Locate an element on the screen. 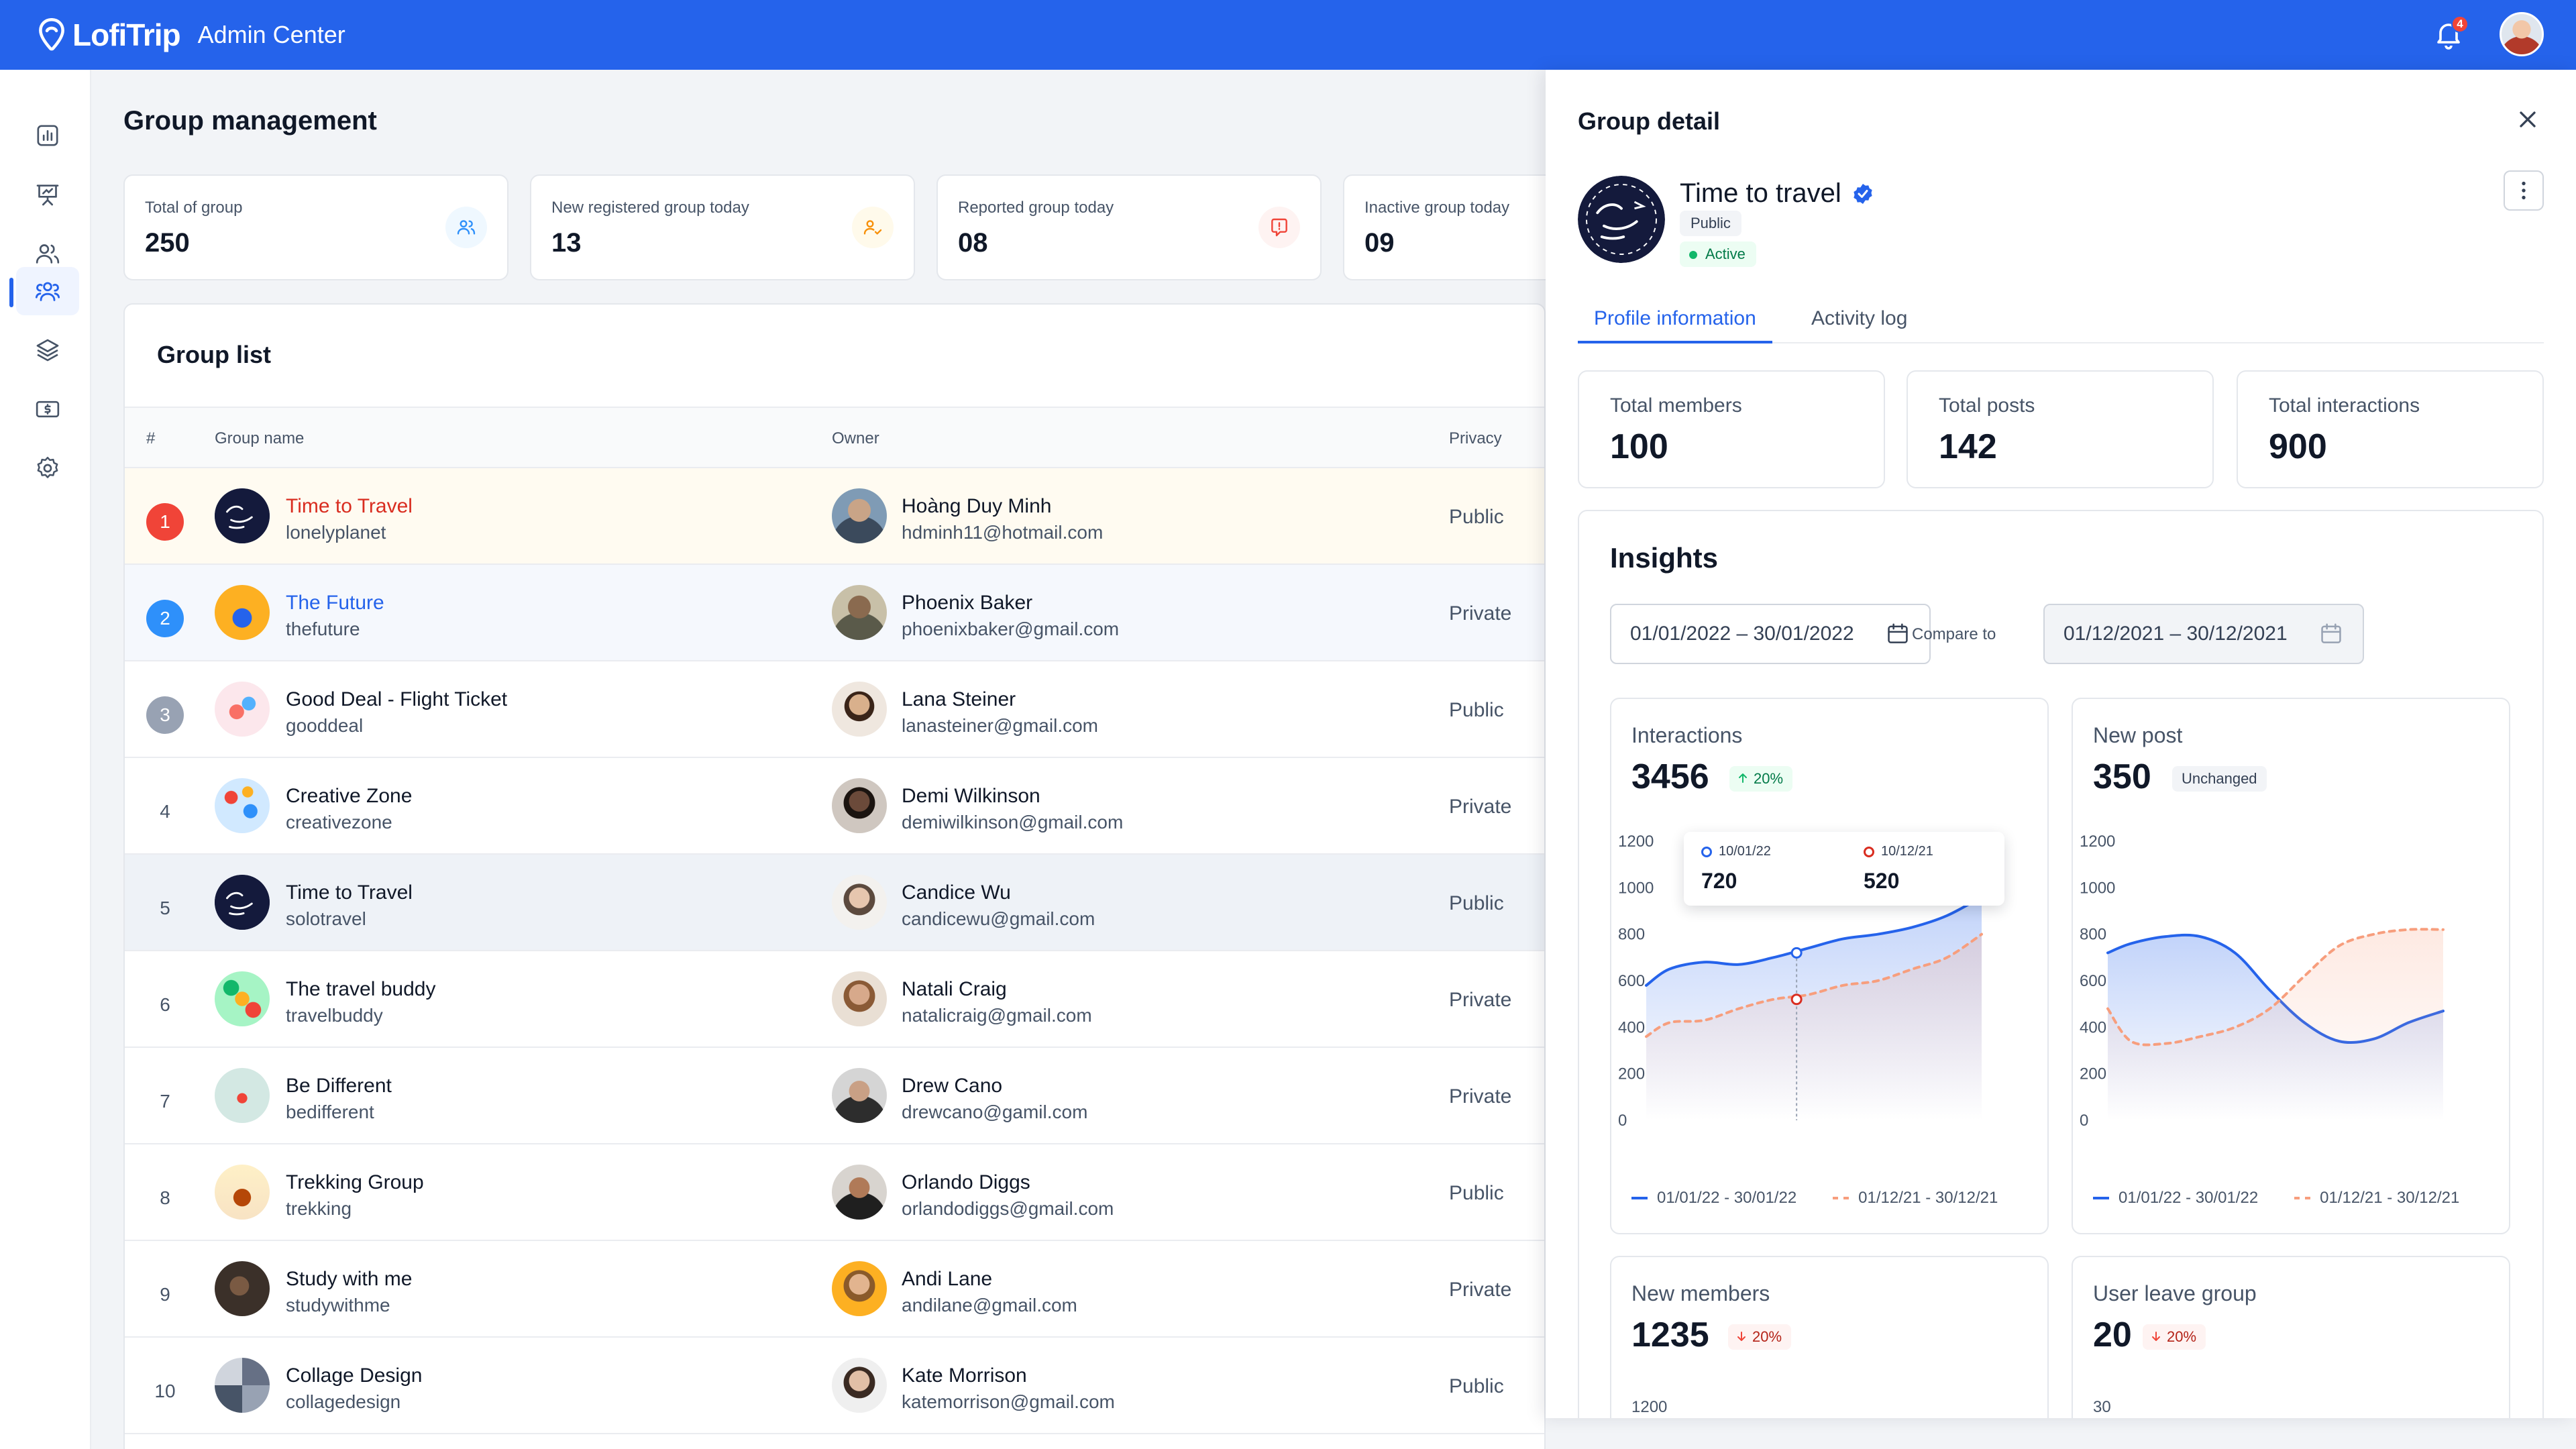 Image resolution: width=2576 pixels, height=1449 pixels. y-tick-label: 1000 is located at coordinates (2097, 888).